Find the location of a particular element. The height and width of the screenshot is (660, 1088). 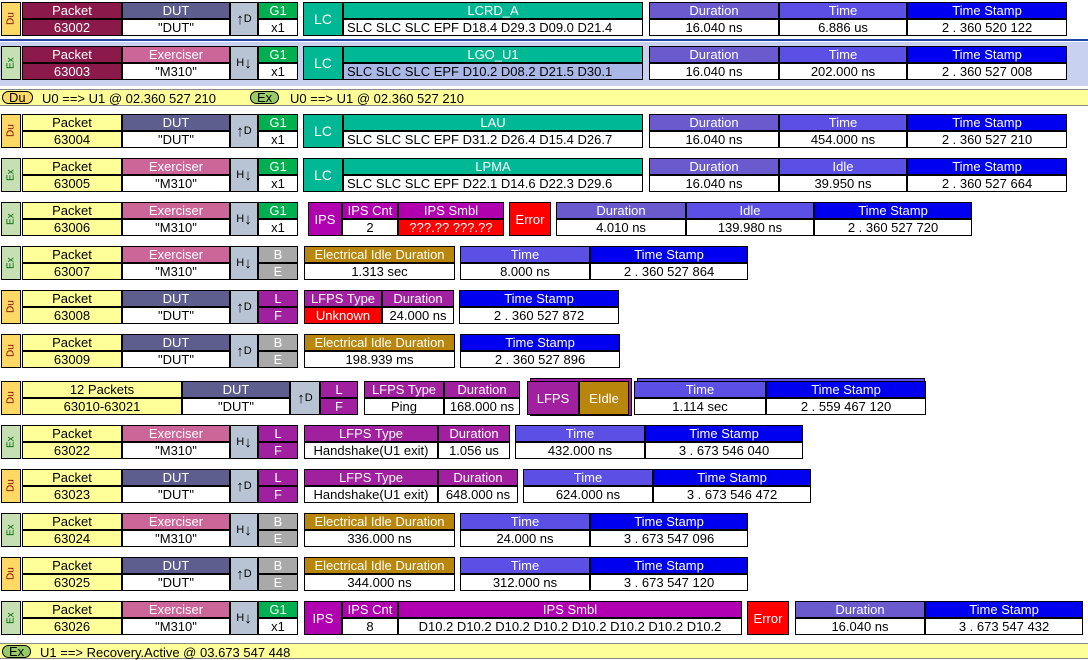

packet-number: 63025 is located at coordinates (72, 582).